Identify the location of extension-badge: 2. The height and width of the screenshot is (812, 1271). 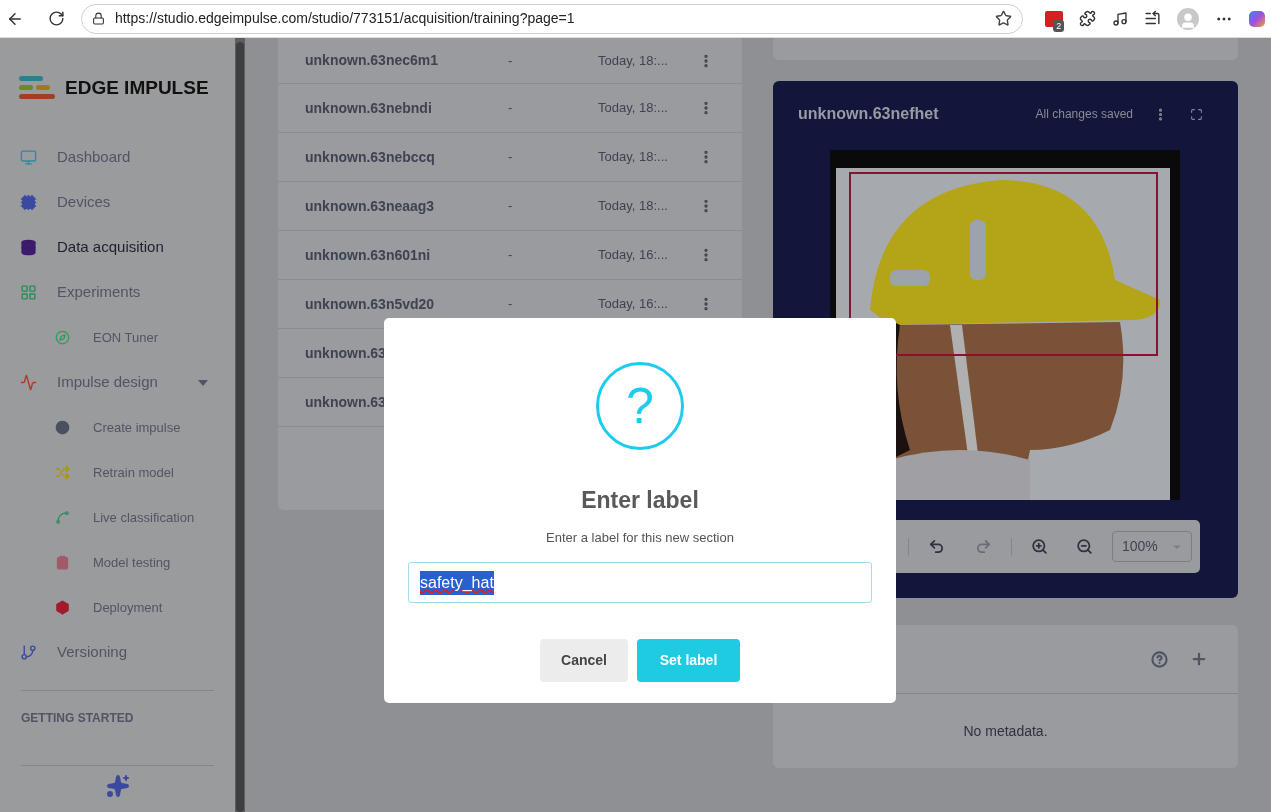
(1059, 25).